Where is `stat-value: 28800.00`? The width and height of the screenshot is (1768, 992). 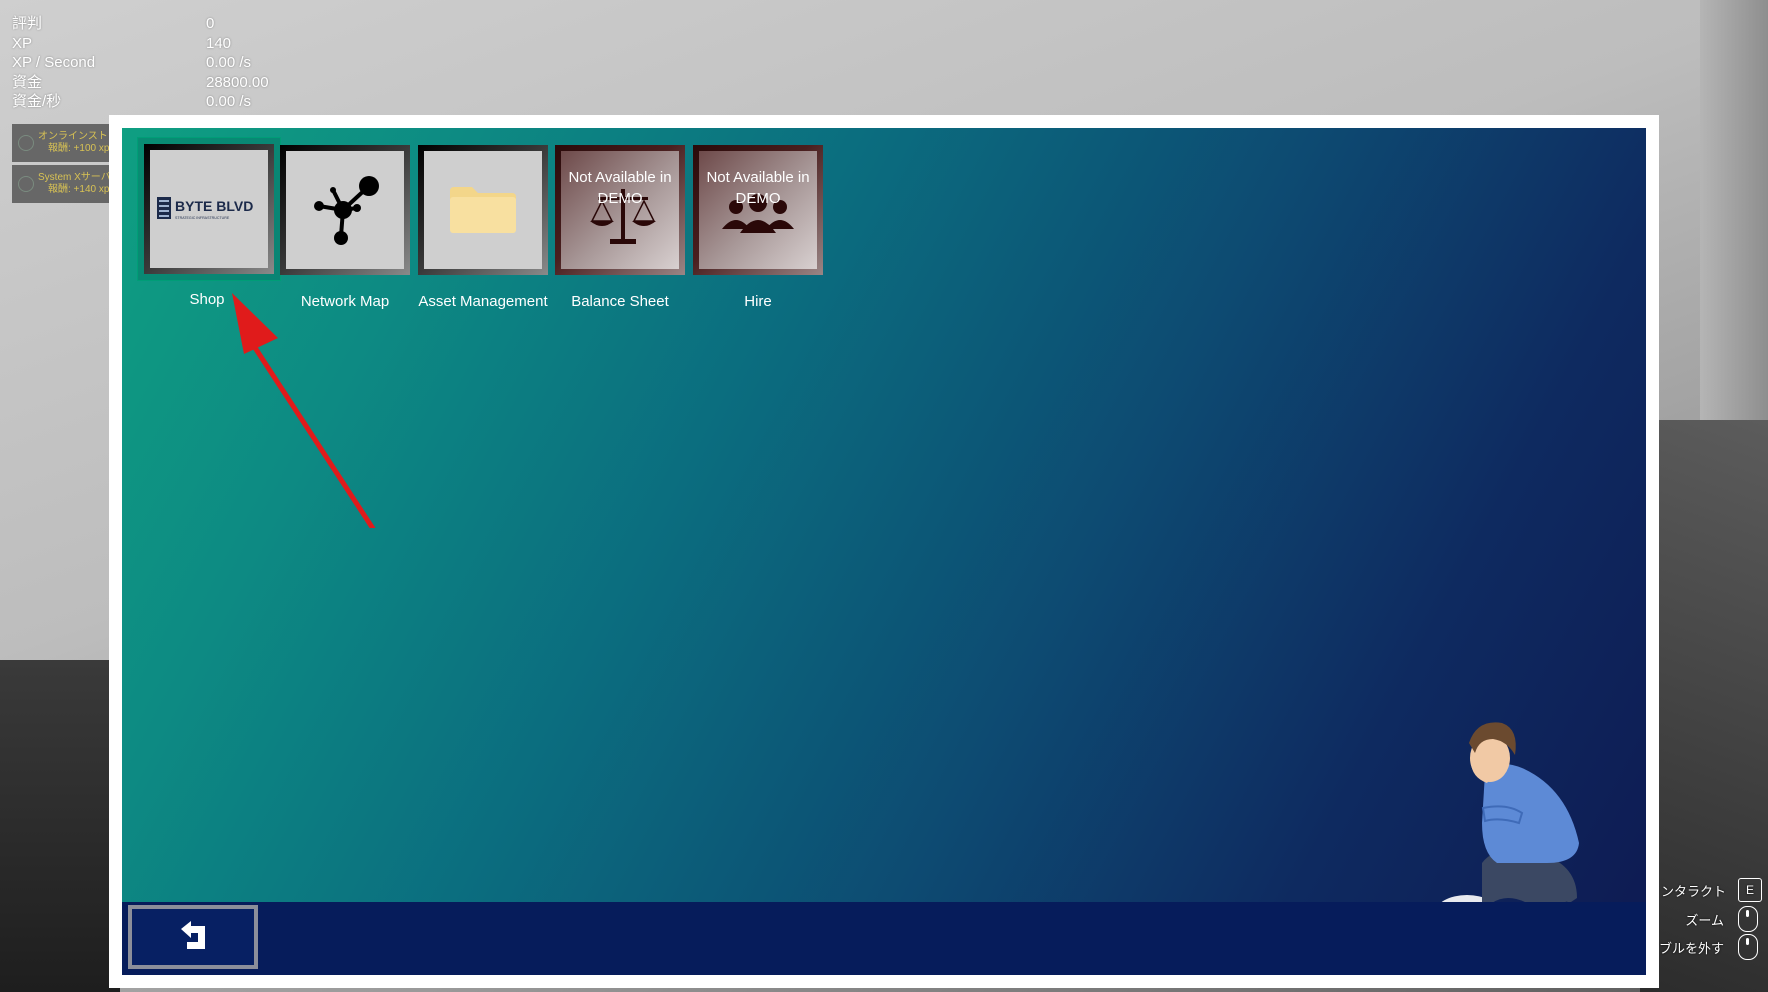
stat-value: 28800.00 is located at coordinates (237, 82).